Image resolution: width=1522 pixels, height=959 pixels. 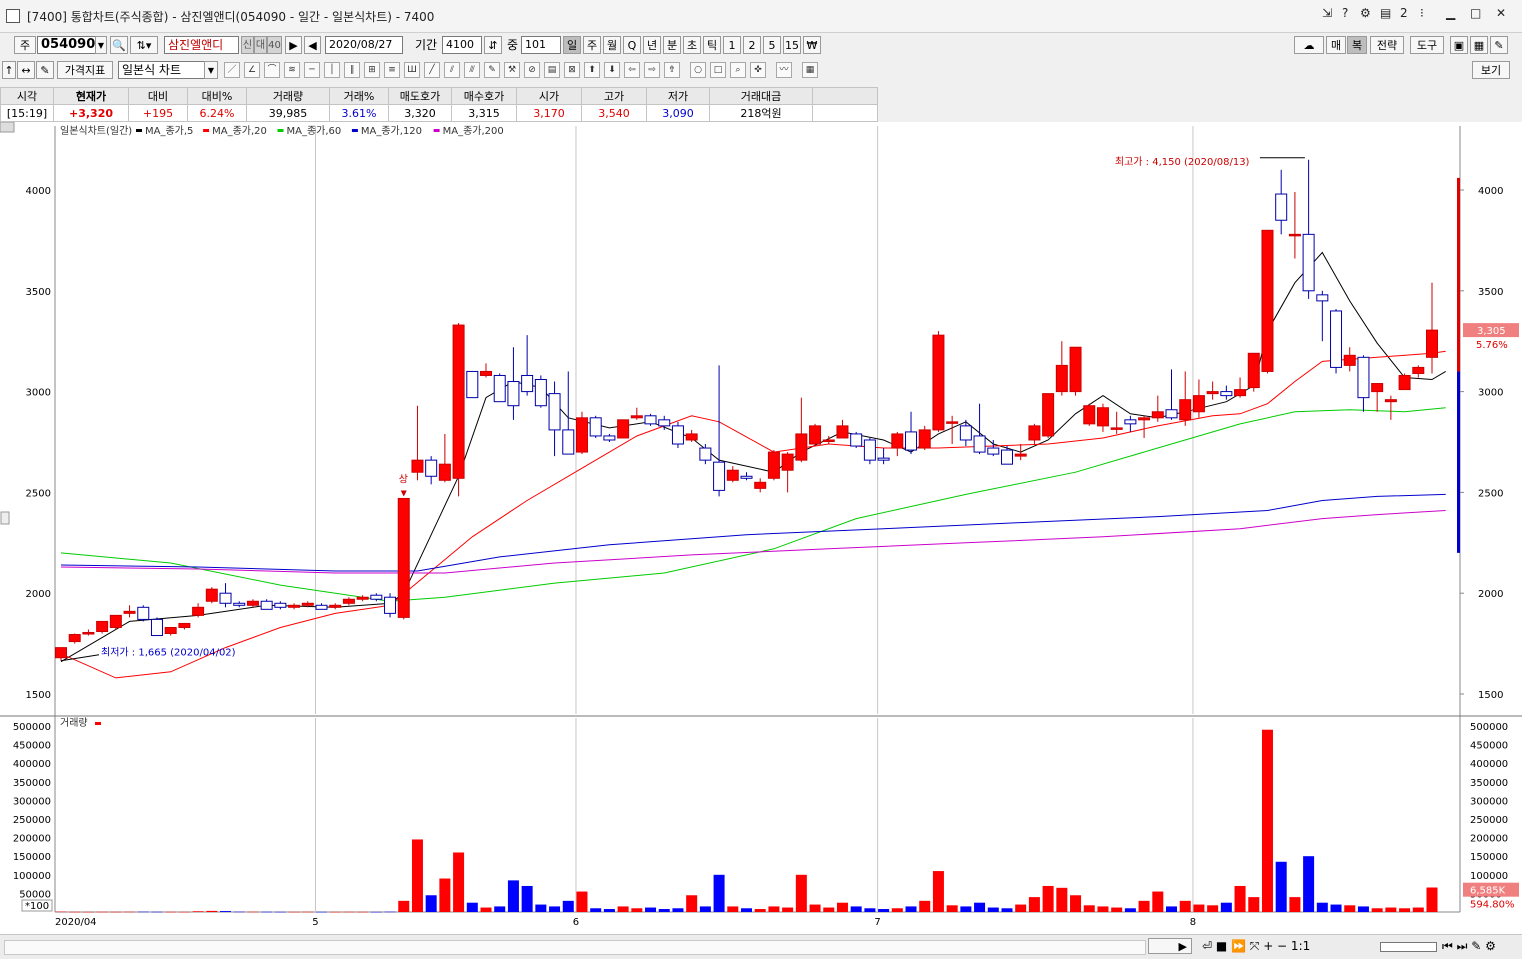 I want to click on up-icon: ↑, so click(x=9, y=70).